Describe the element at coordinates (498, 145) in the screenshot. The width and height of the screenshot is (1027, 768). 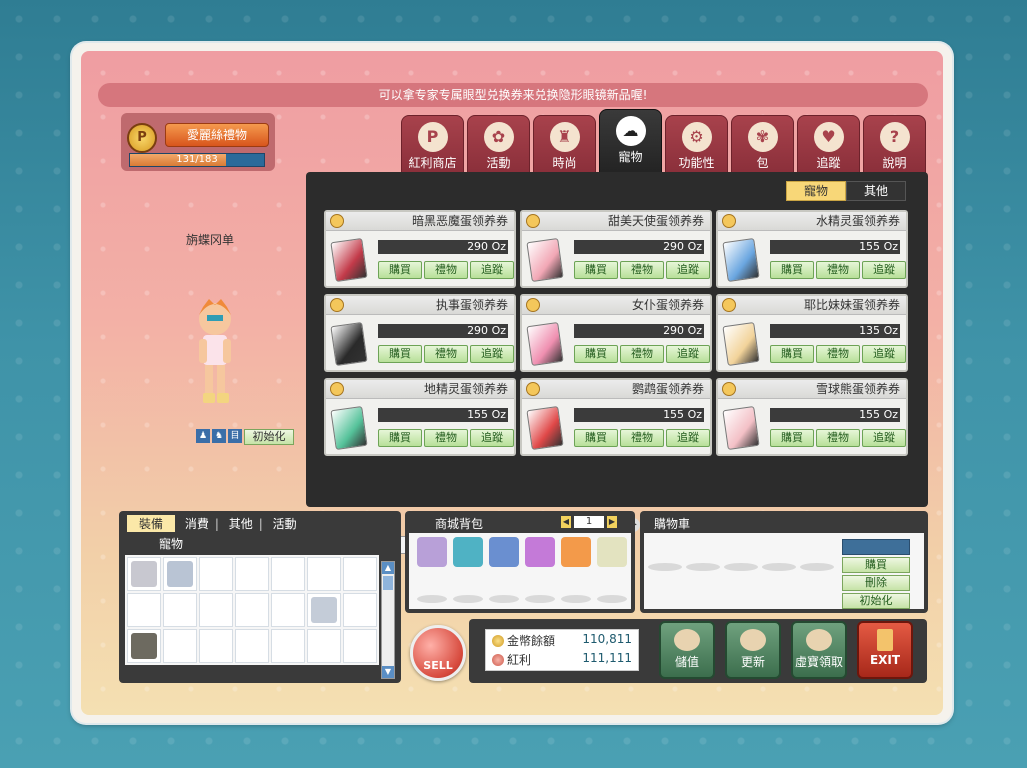
I see `tab-event: ✿ 活動` at that location.